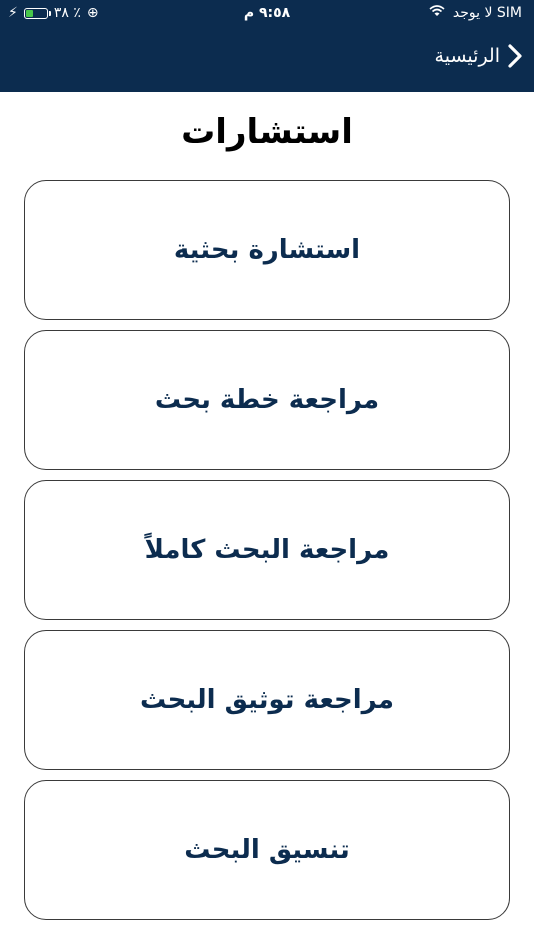  I want to click on status-right: لا يوجد SIM, so click(475, 13).